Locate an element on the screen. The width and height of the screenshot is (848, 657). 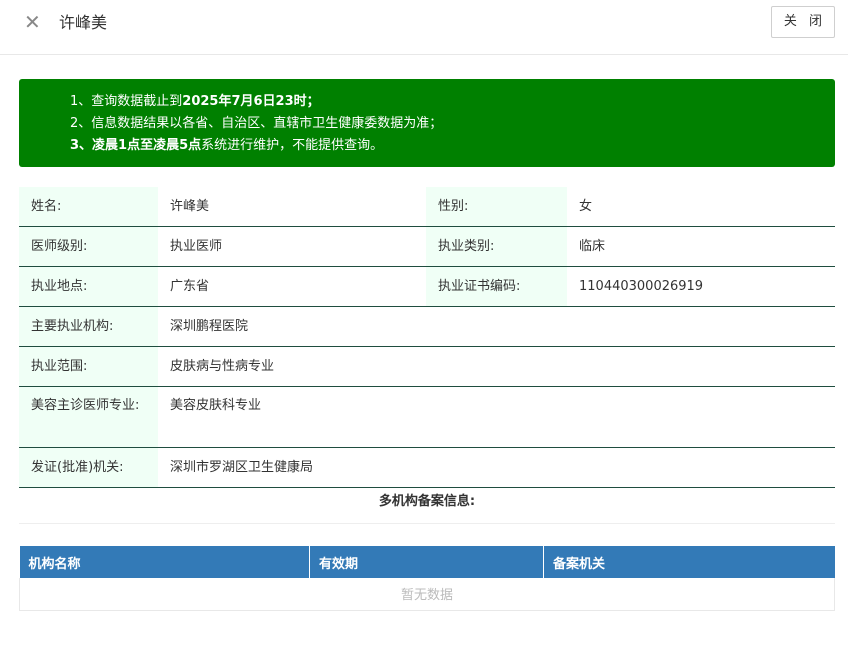
category-label: 执业类别: is located at coordinates (496, 246).